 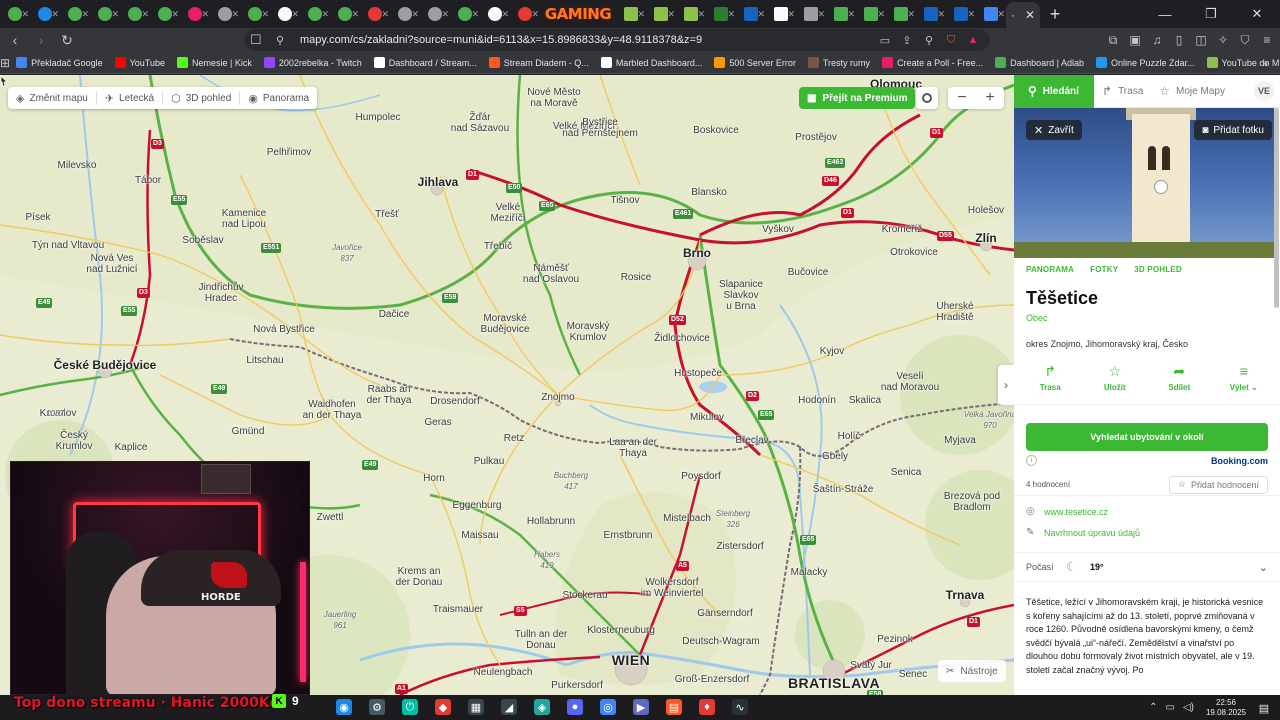 I want to click on media-tab-panorama: PANORAMA, so click(x=1050, y=269).